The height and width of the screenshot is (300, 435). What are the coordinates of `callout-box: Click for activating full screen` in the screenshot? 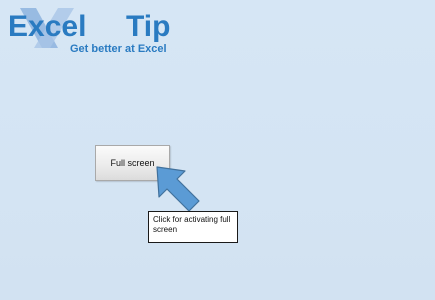 It's located at (193, 227).